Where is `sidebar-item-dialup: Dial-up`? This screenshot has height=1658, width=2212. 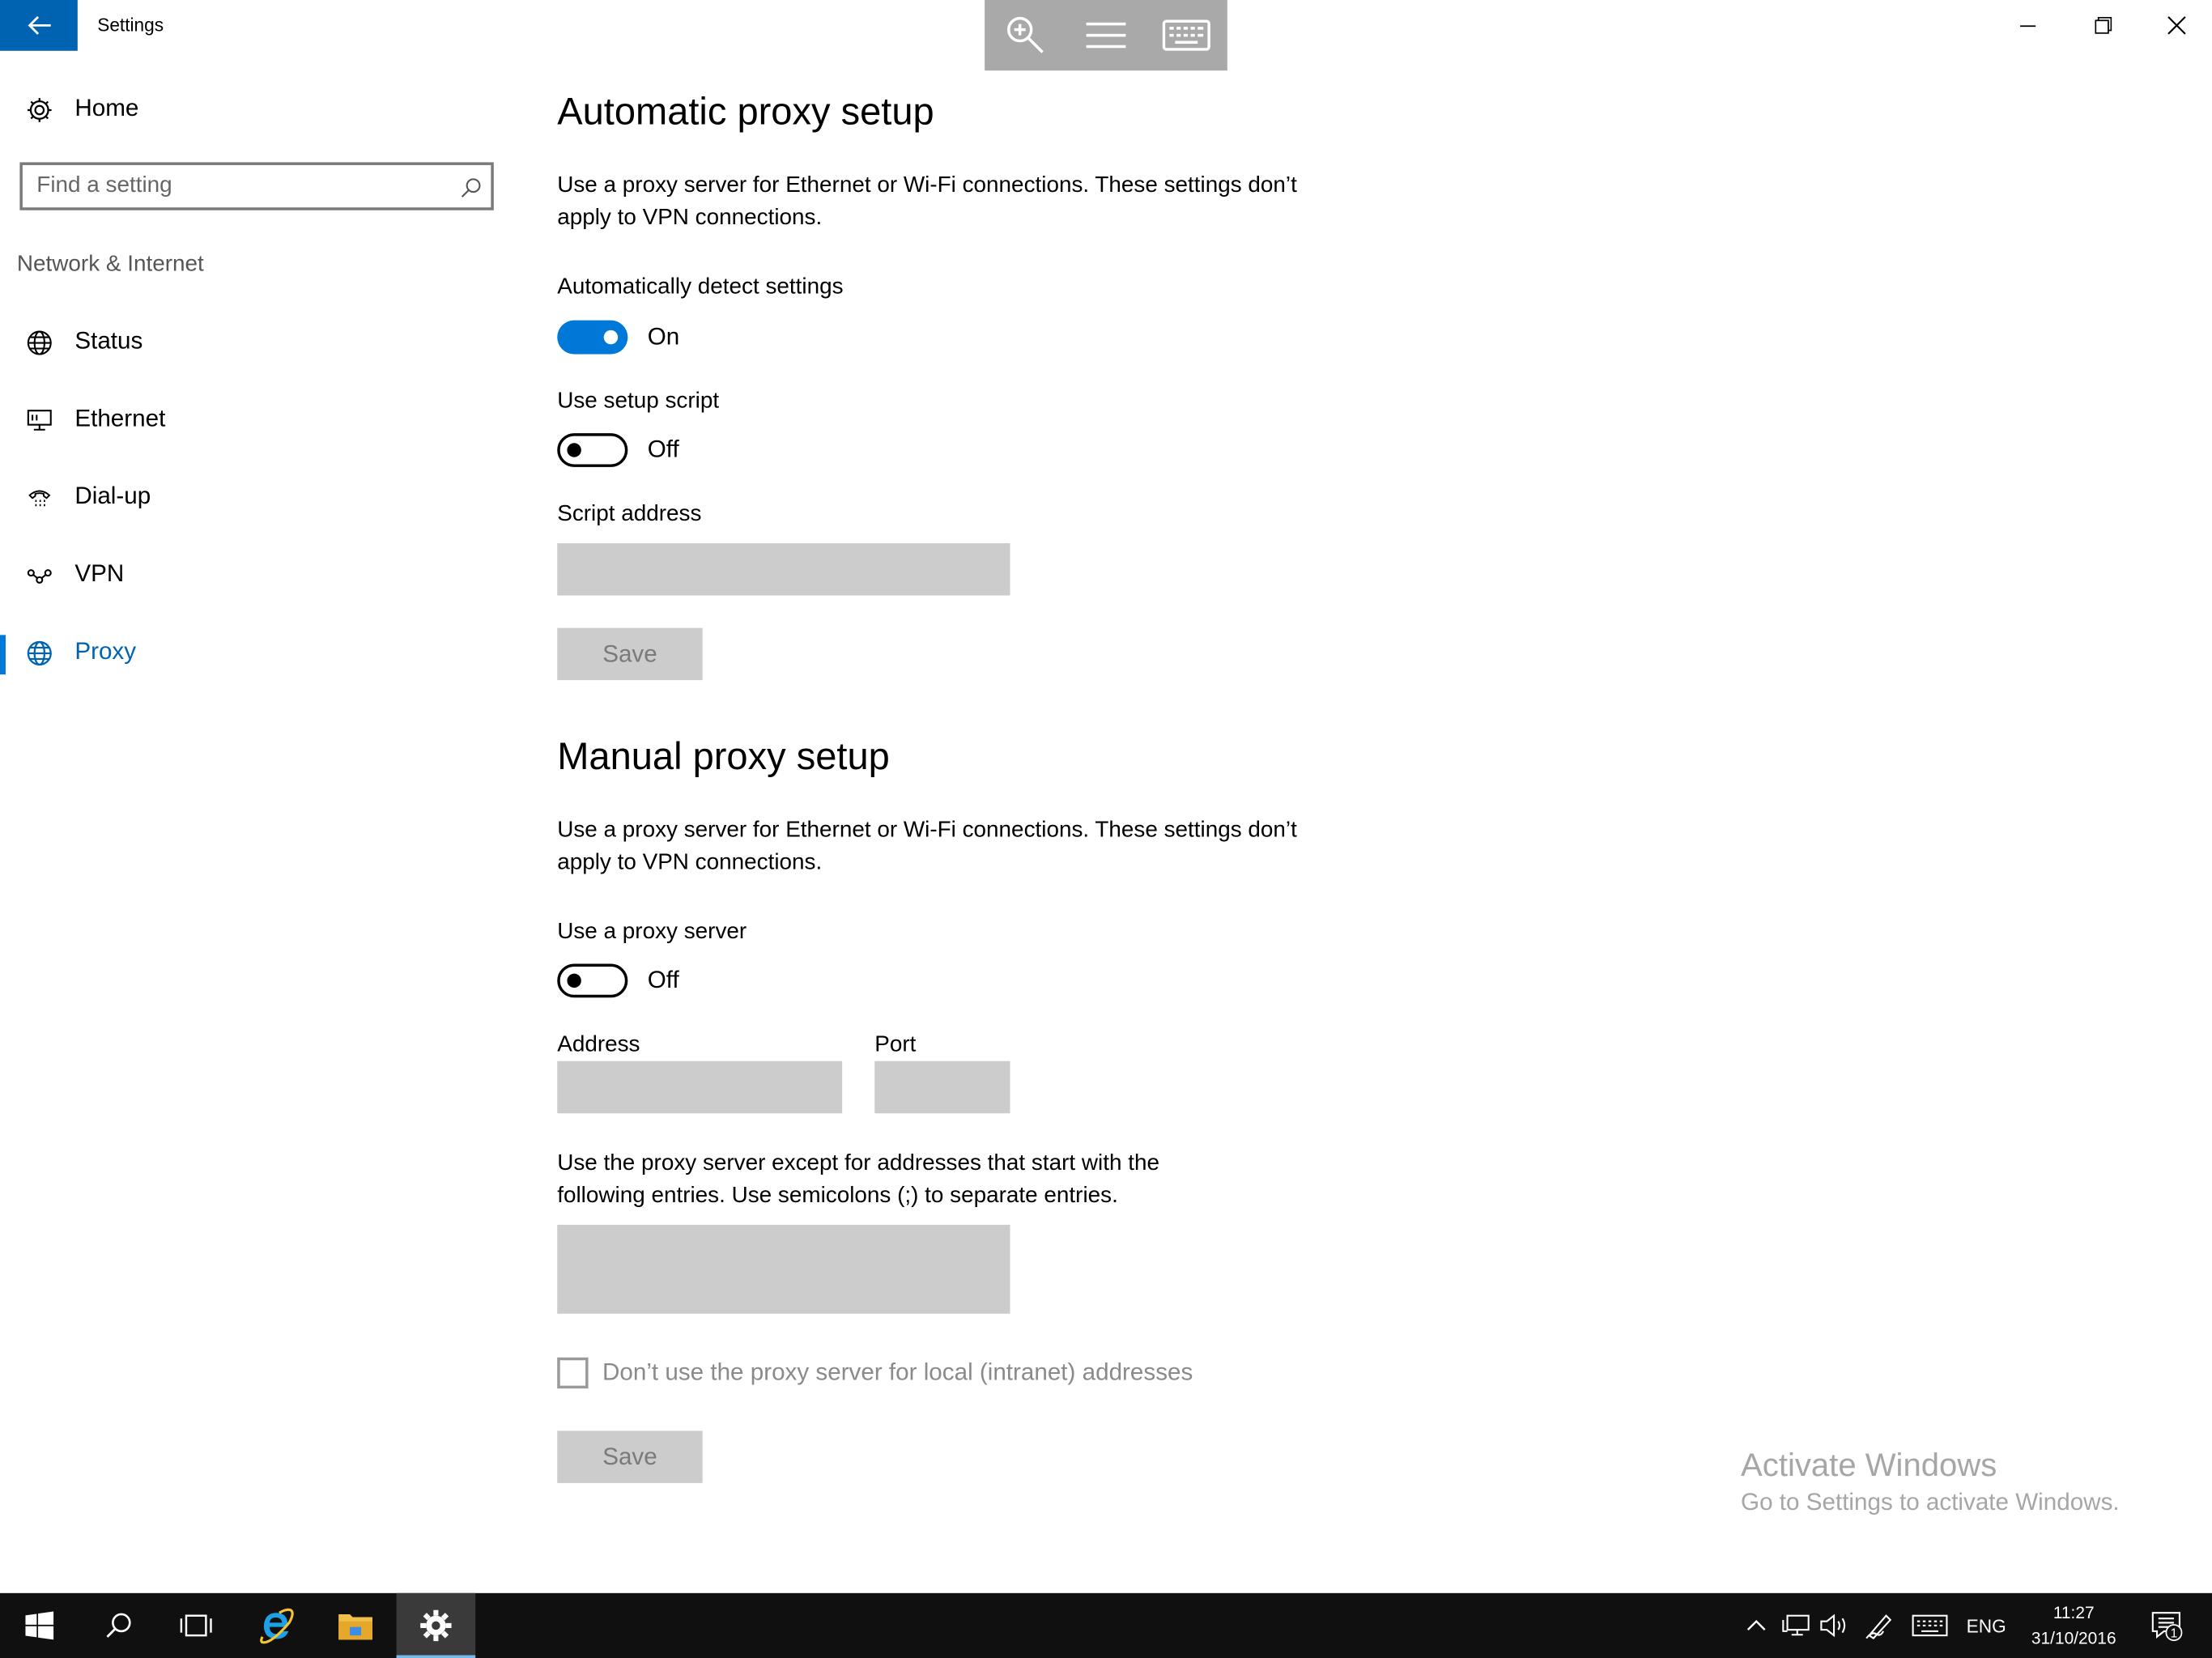 sidebar-item-dialup: Dial-up is located at coordinates (257, 498).